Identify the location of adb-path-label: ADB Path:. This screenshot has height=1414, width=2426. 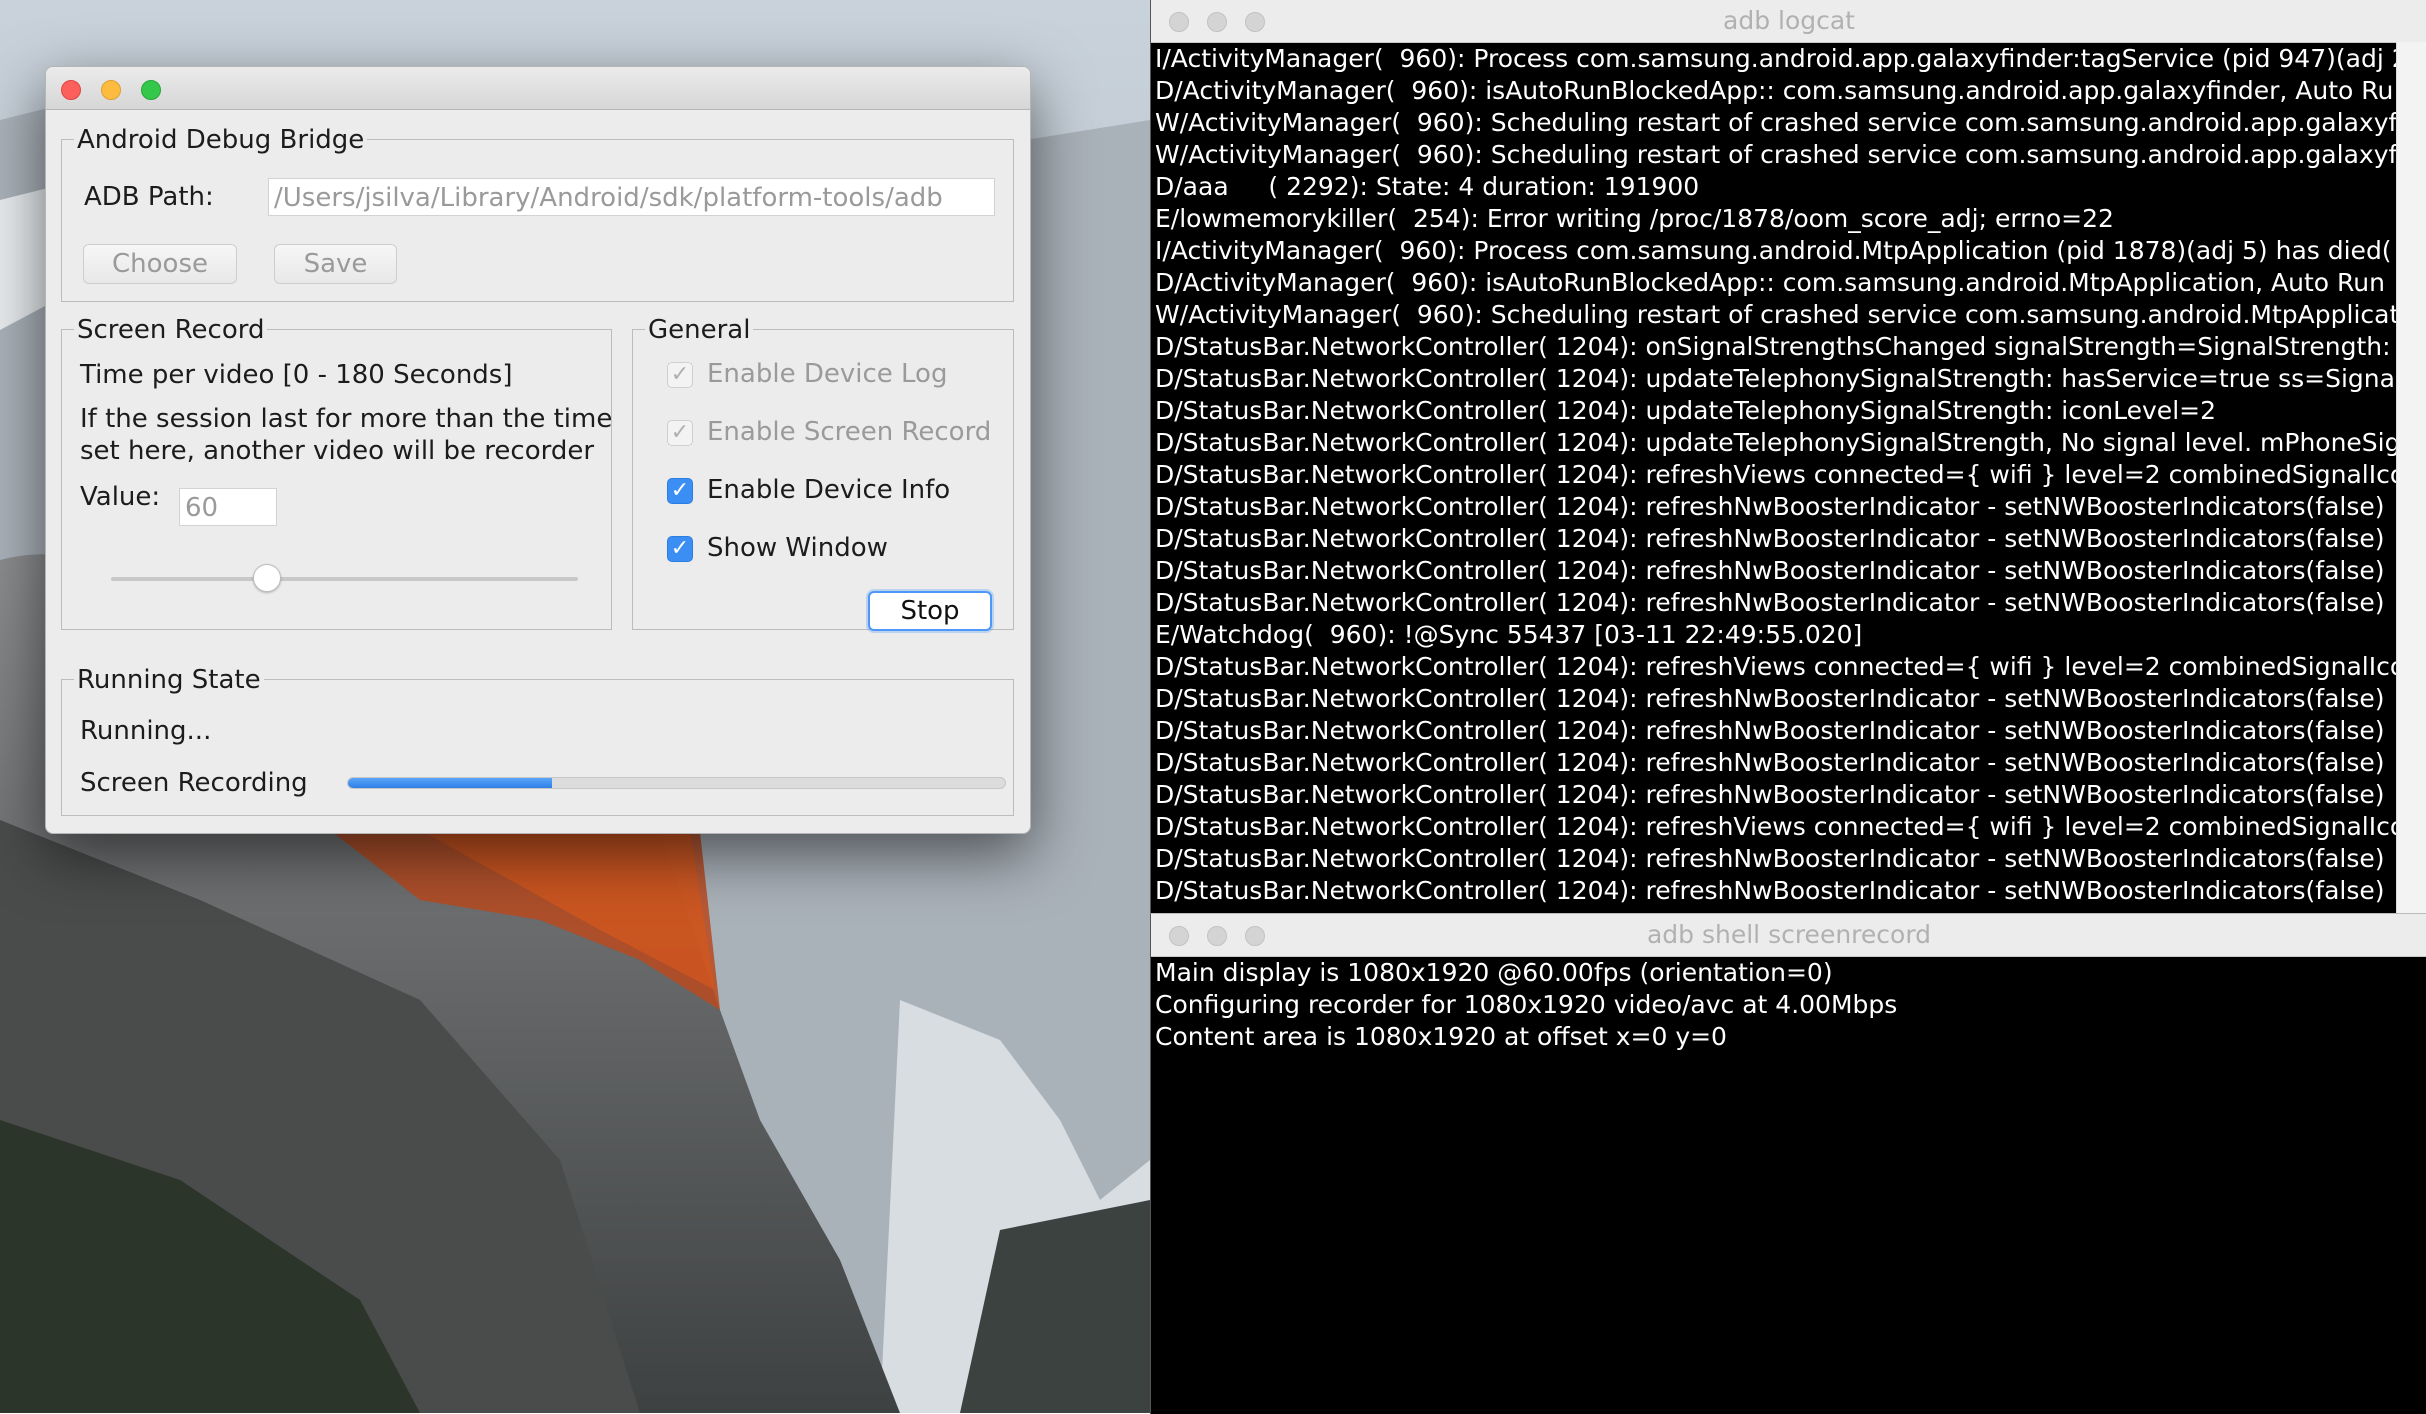
(149, 197).